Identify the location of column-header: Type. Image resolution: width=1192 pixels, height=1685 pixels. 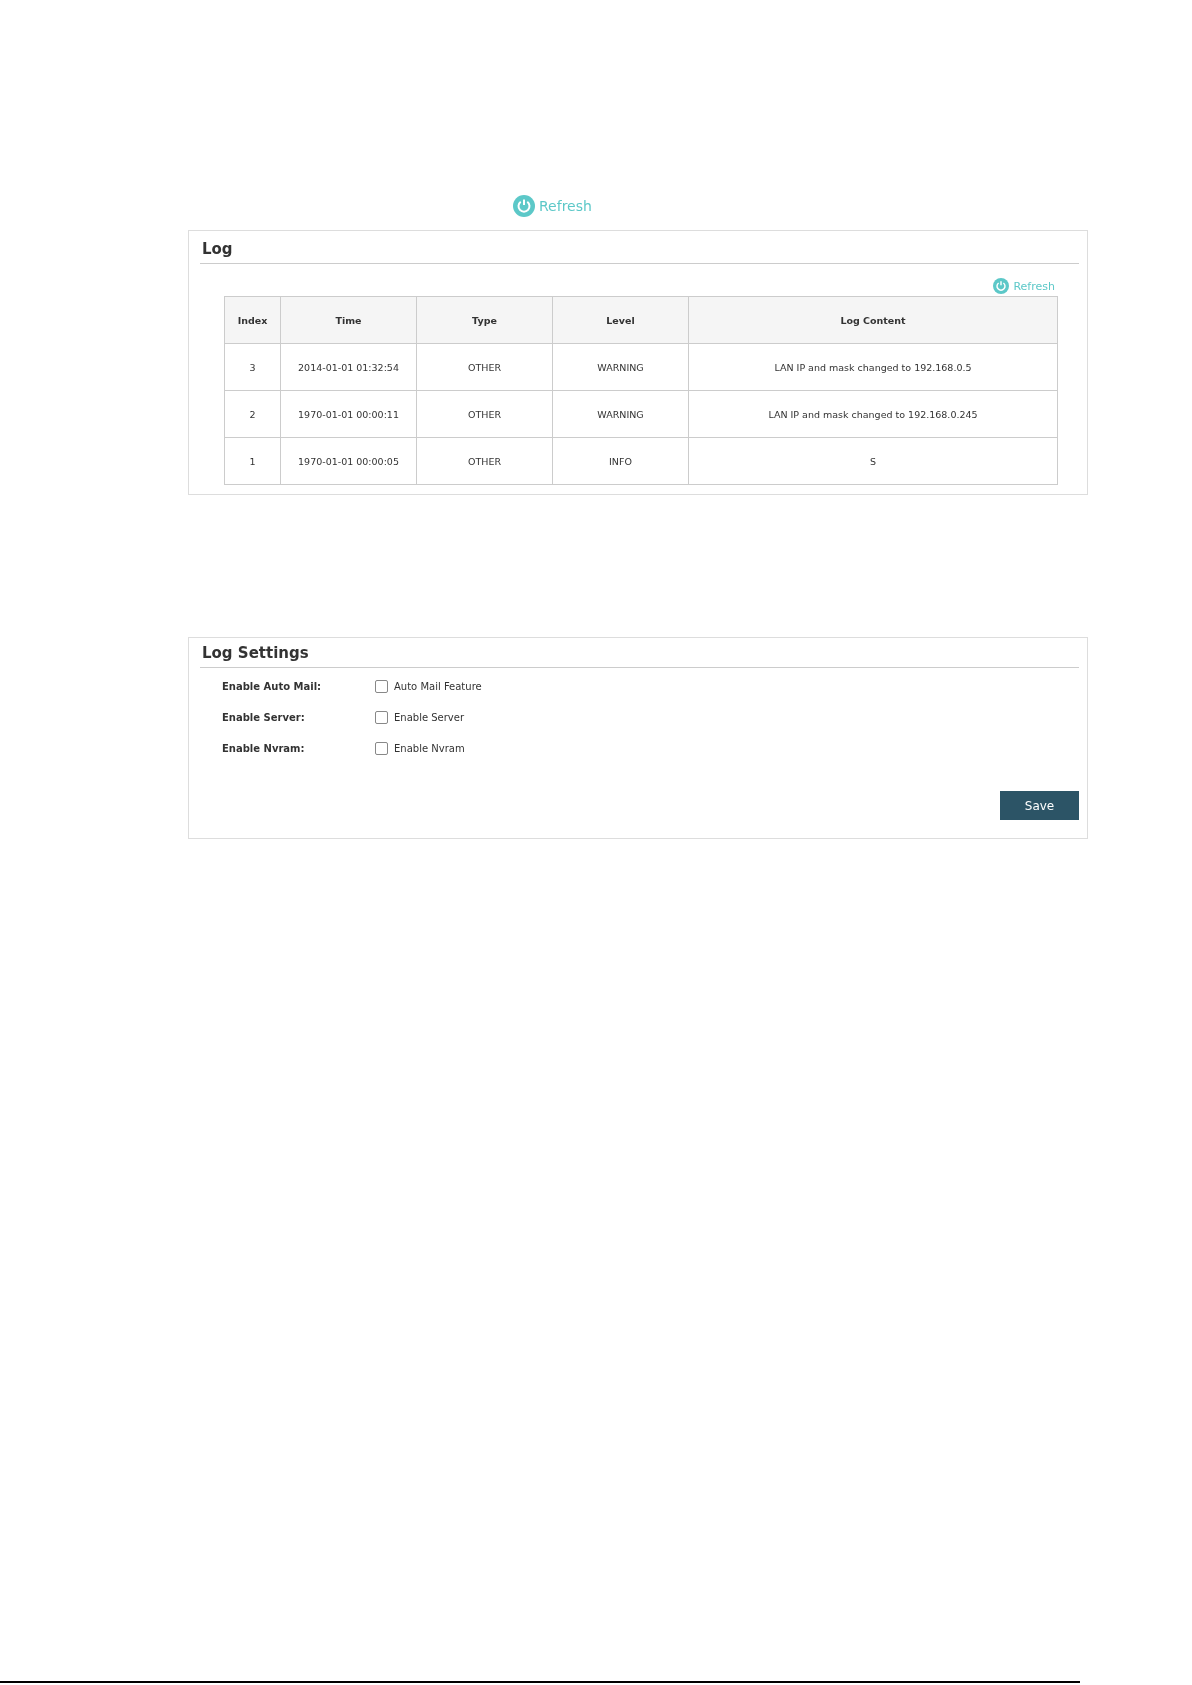
(484, 320).